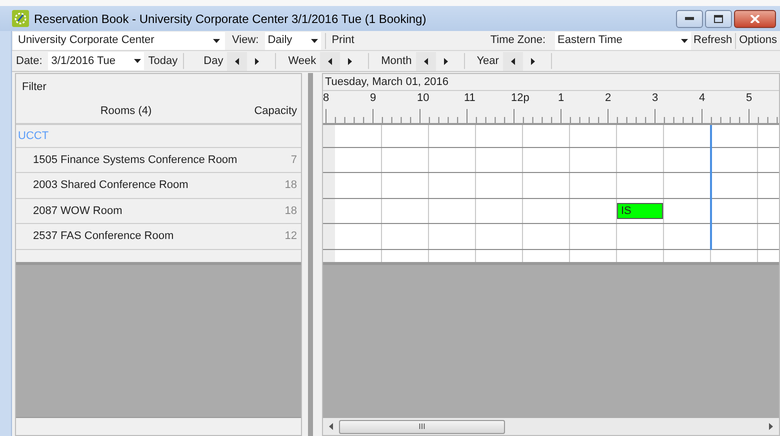  What do you see at coordinates (758, 41) in the screenshot?
I see `options-button: Options` at bounding box center [758, 41].